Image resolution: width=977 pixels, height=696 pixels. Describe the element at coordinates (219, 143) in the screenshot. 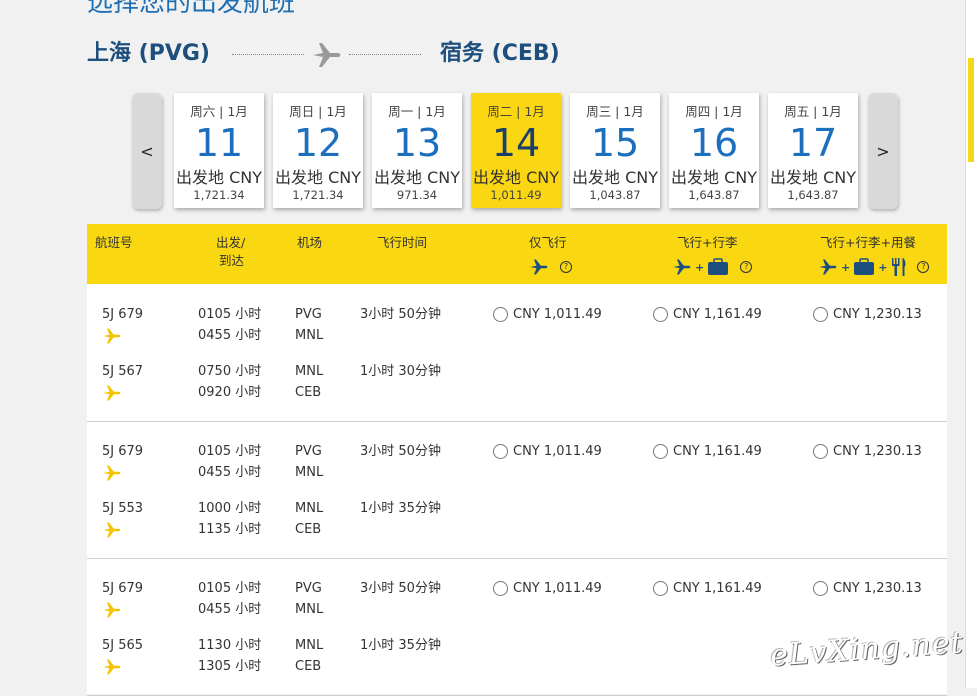

I see `date-card-day: 11` at that location.